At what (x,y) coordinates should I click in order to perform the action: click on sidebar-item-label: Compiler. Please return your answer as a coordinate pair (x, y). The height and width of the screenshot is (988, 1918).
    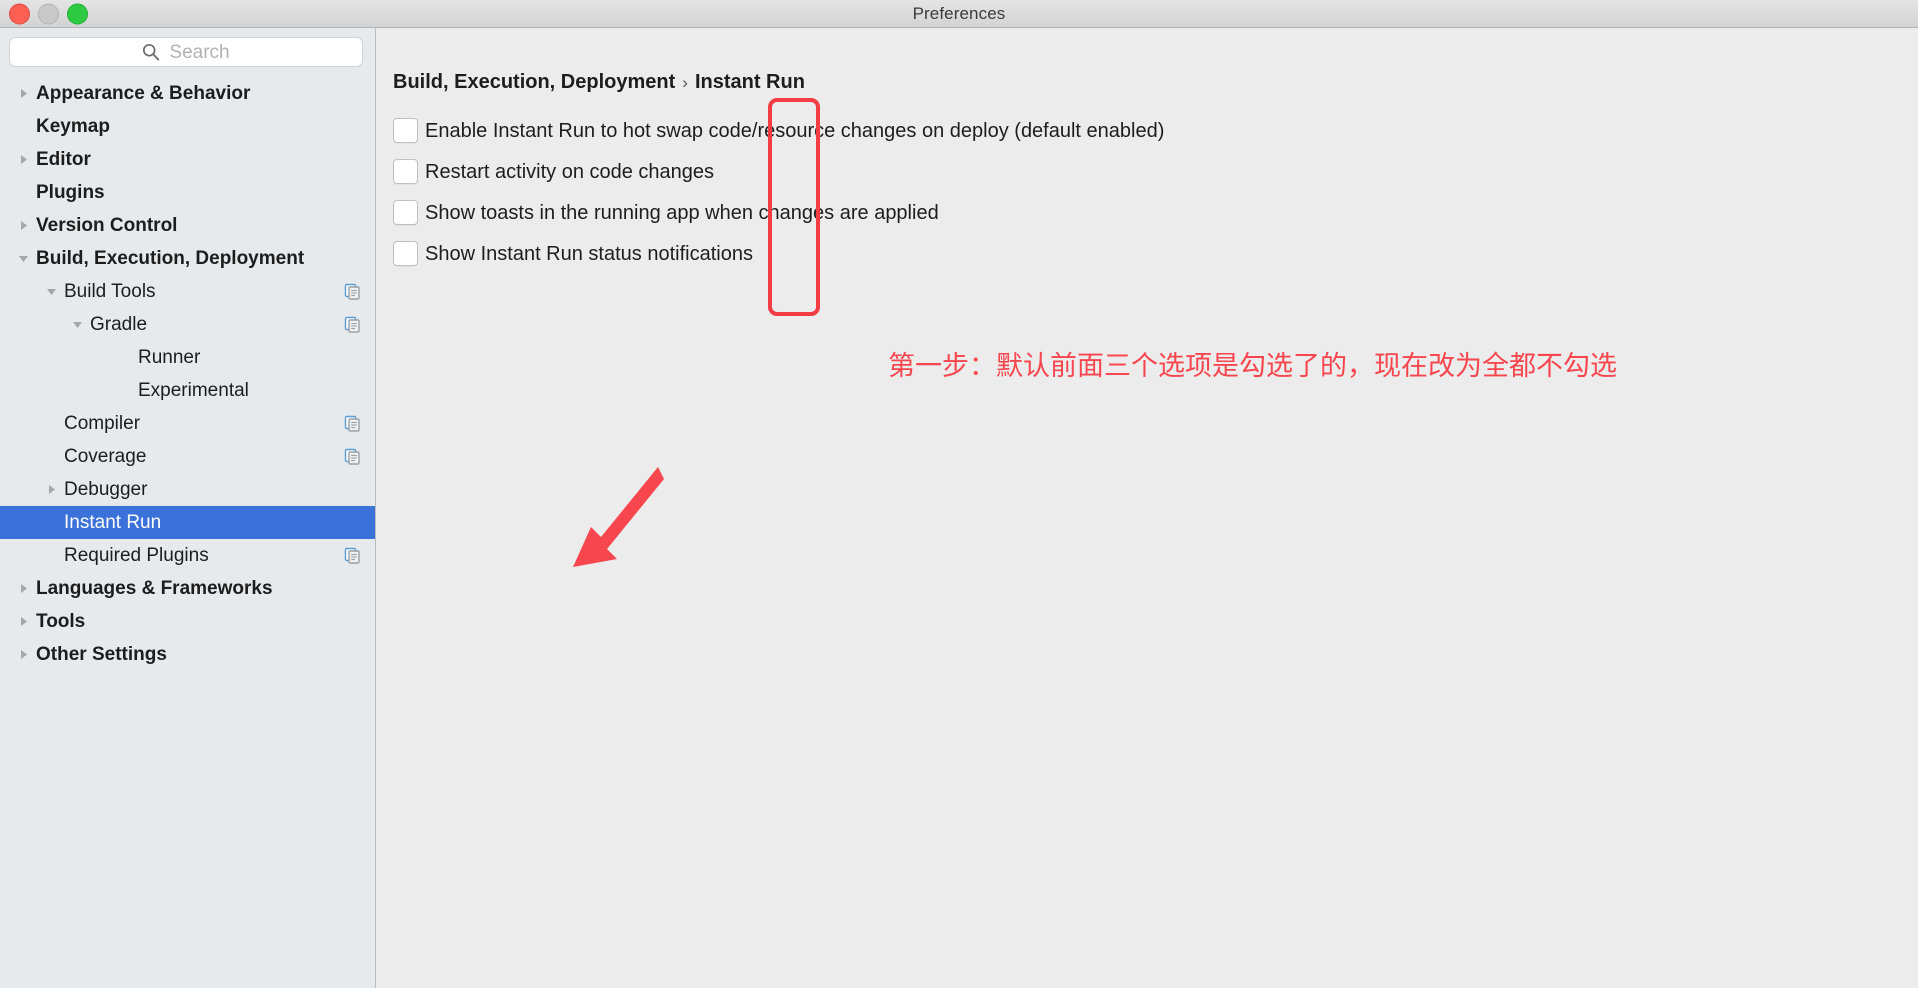
    Looking at the image, I should click on (102, 423).